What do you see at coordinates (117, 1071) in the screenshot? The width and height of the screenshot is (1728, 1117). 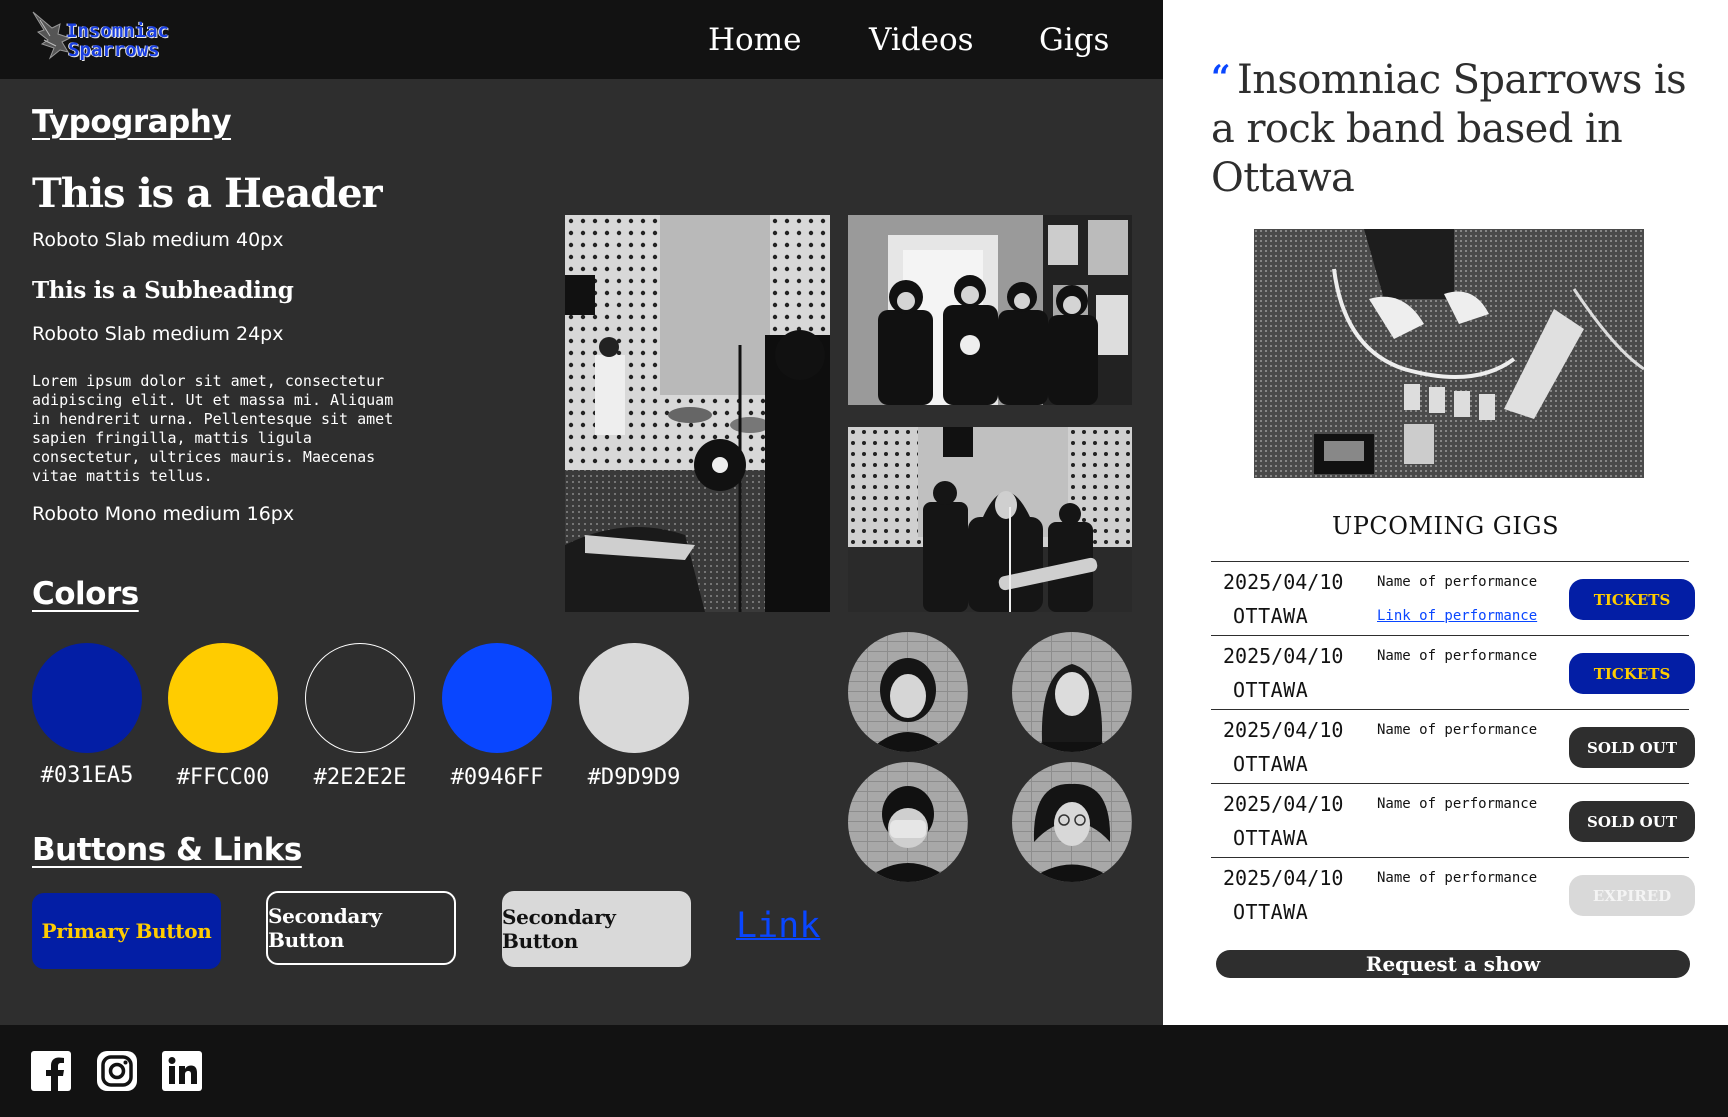 I see `instagram-icon` at bounding box center [117, 1071].